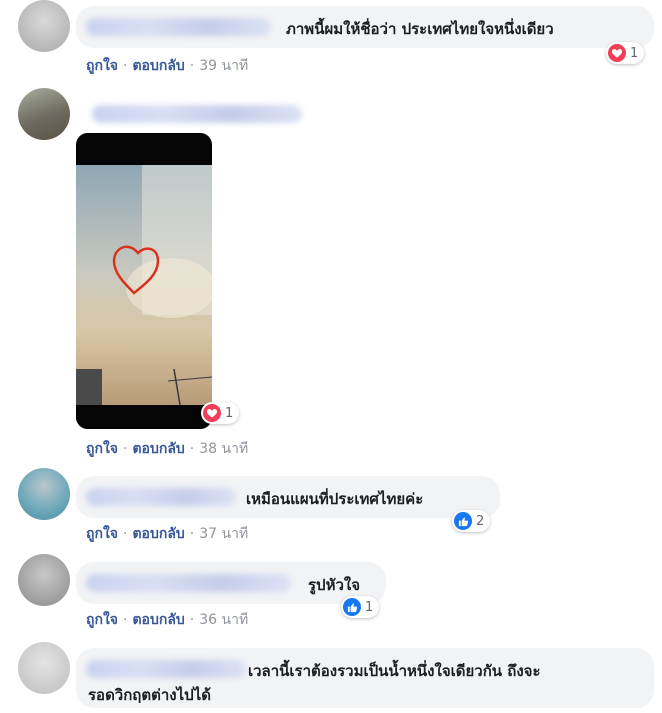 Image resolution: width=662 pixels, height=713 pixels. I want to click on reaction-badge: 2, so click(471, 521).